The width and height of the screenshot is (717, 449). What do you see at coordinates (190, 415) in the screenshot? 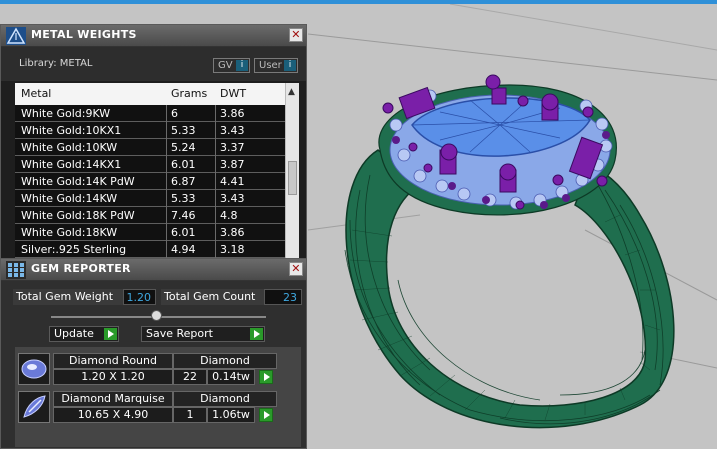
I see `gem-count: 1` at bounding box center [190, 415].